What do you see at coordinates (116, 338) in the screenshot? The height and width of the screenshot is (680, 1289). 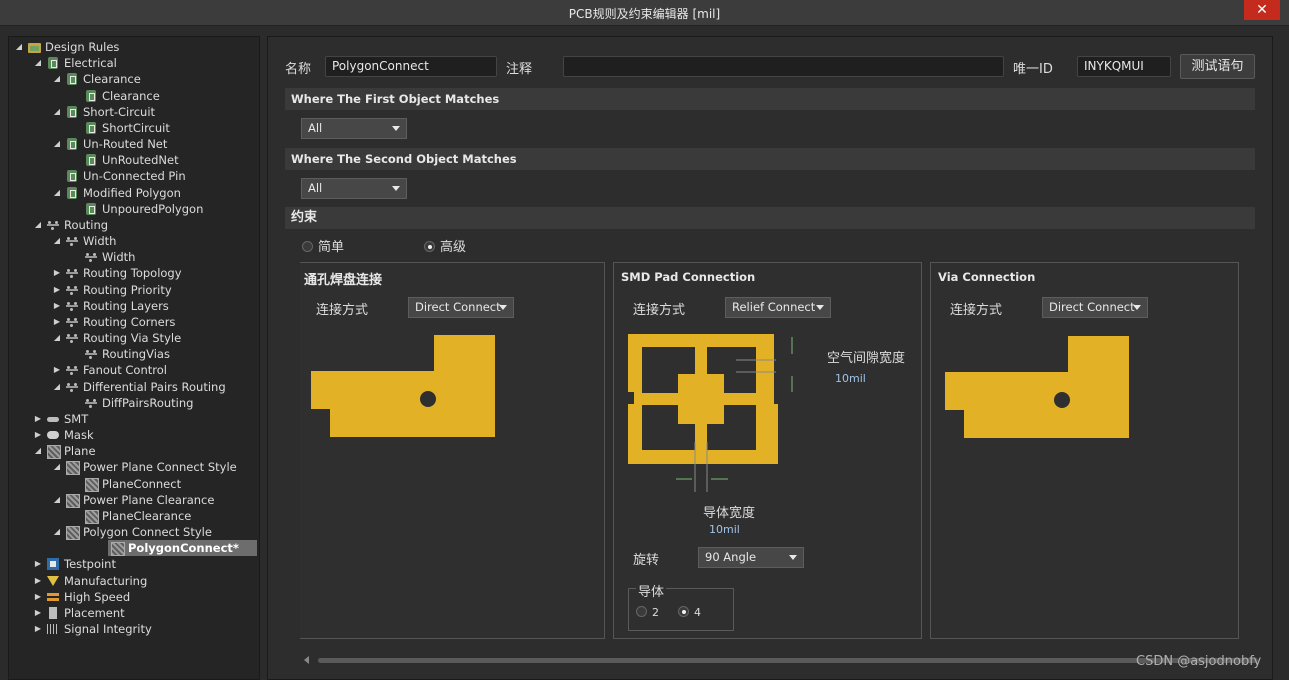 I see `tree-item: ◢ Routing Via Style` at bounding box center [116, 338].